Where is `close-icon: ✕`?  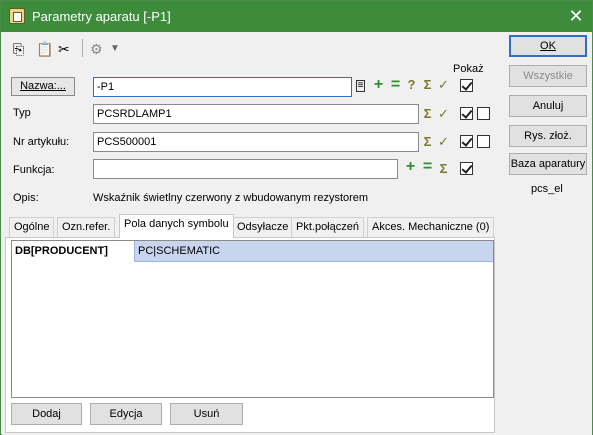
close-icon: ✕ is located at coordinates (576, 16).